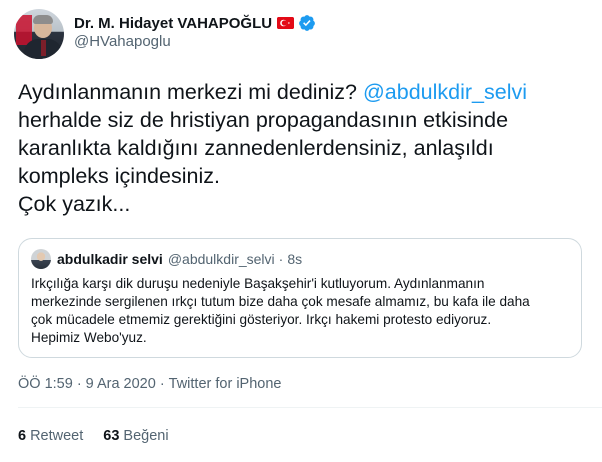 The height and width of the screenshot is (462, 602). Describe the element at coordinates (45, 384) in the screenshot. I see `tweet-time: ÖÖ 1:59` at that location.